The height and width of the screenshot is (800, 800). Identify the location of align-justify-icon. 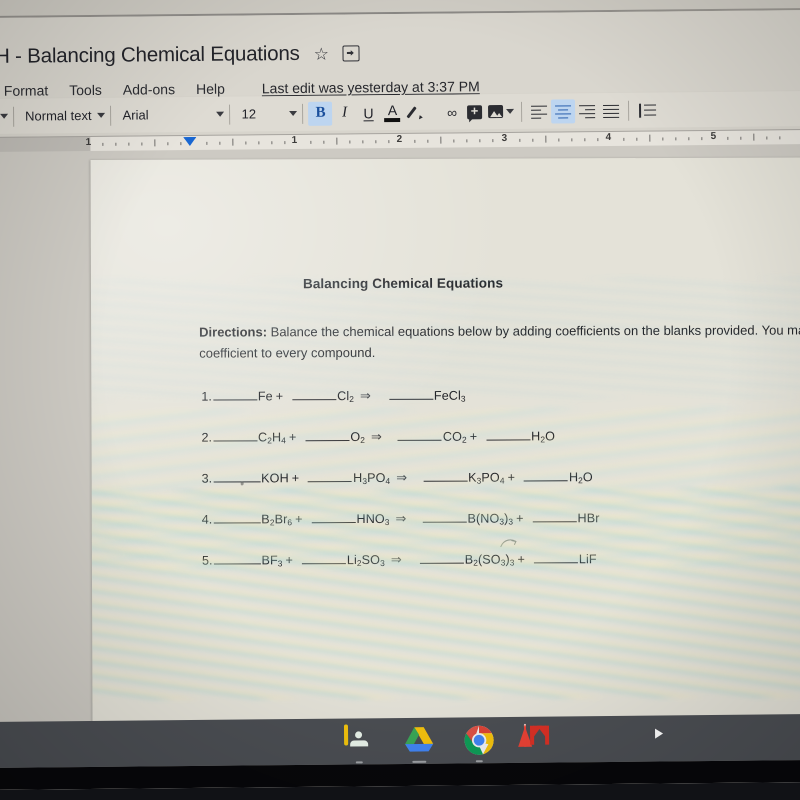
(611, 111).